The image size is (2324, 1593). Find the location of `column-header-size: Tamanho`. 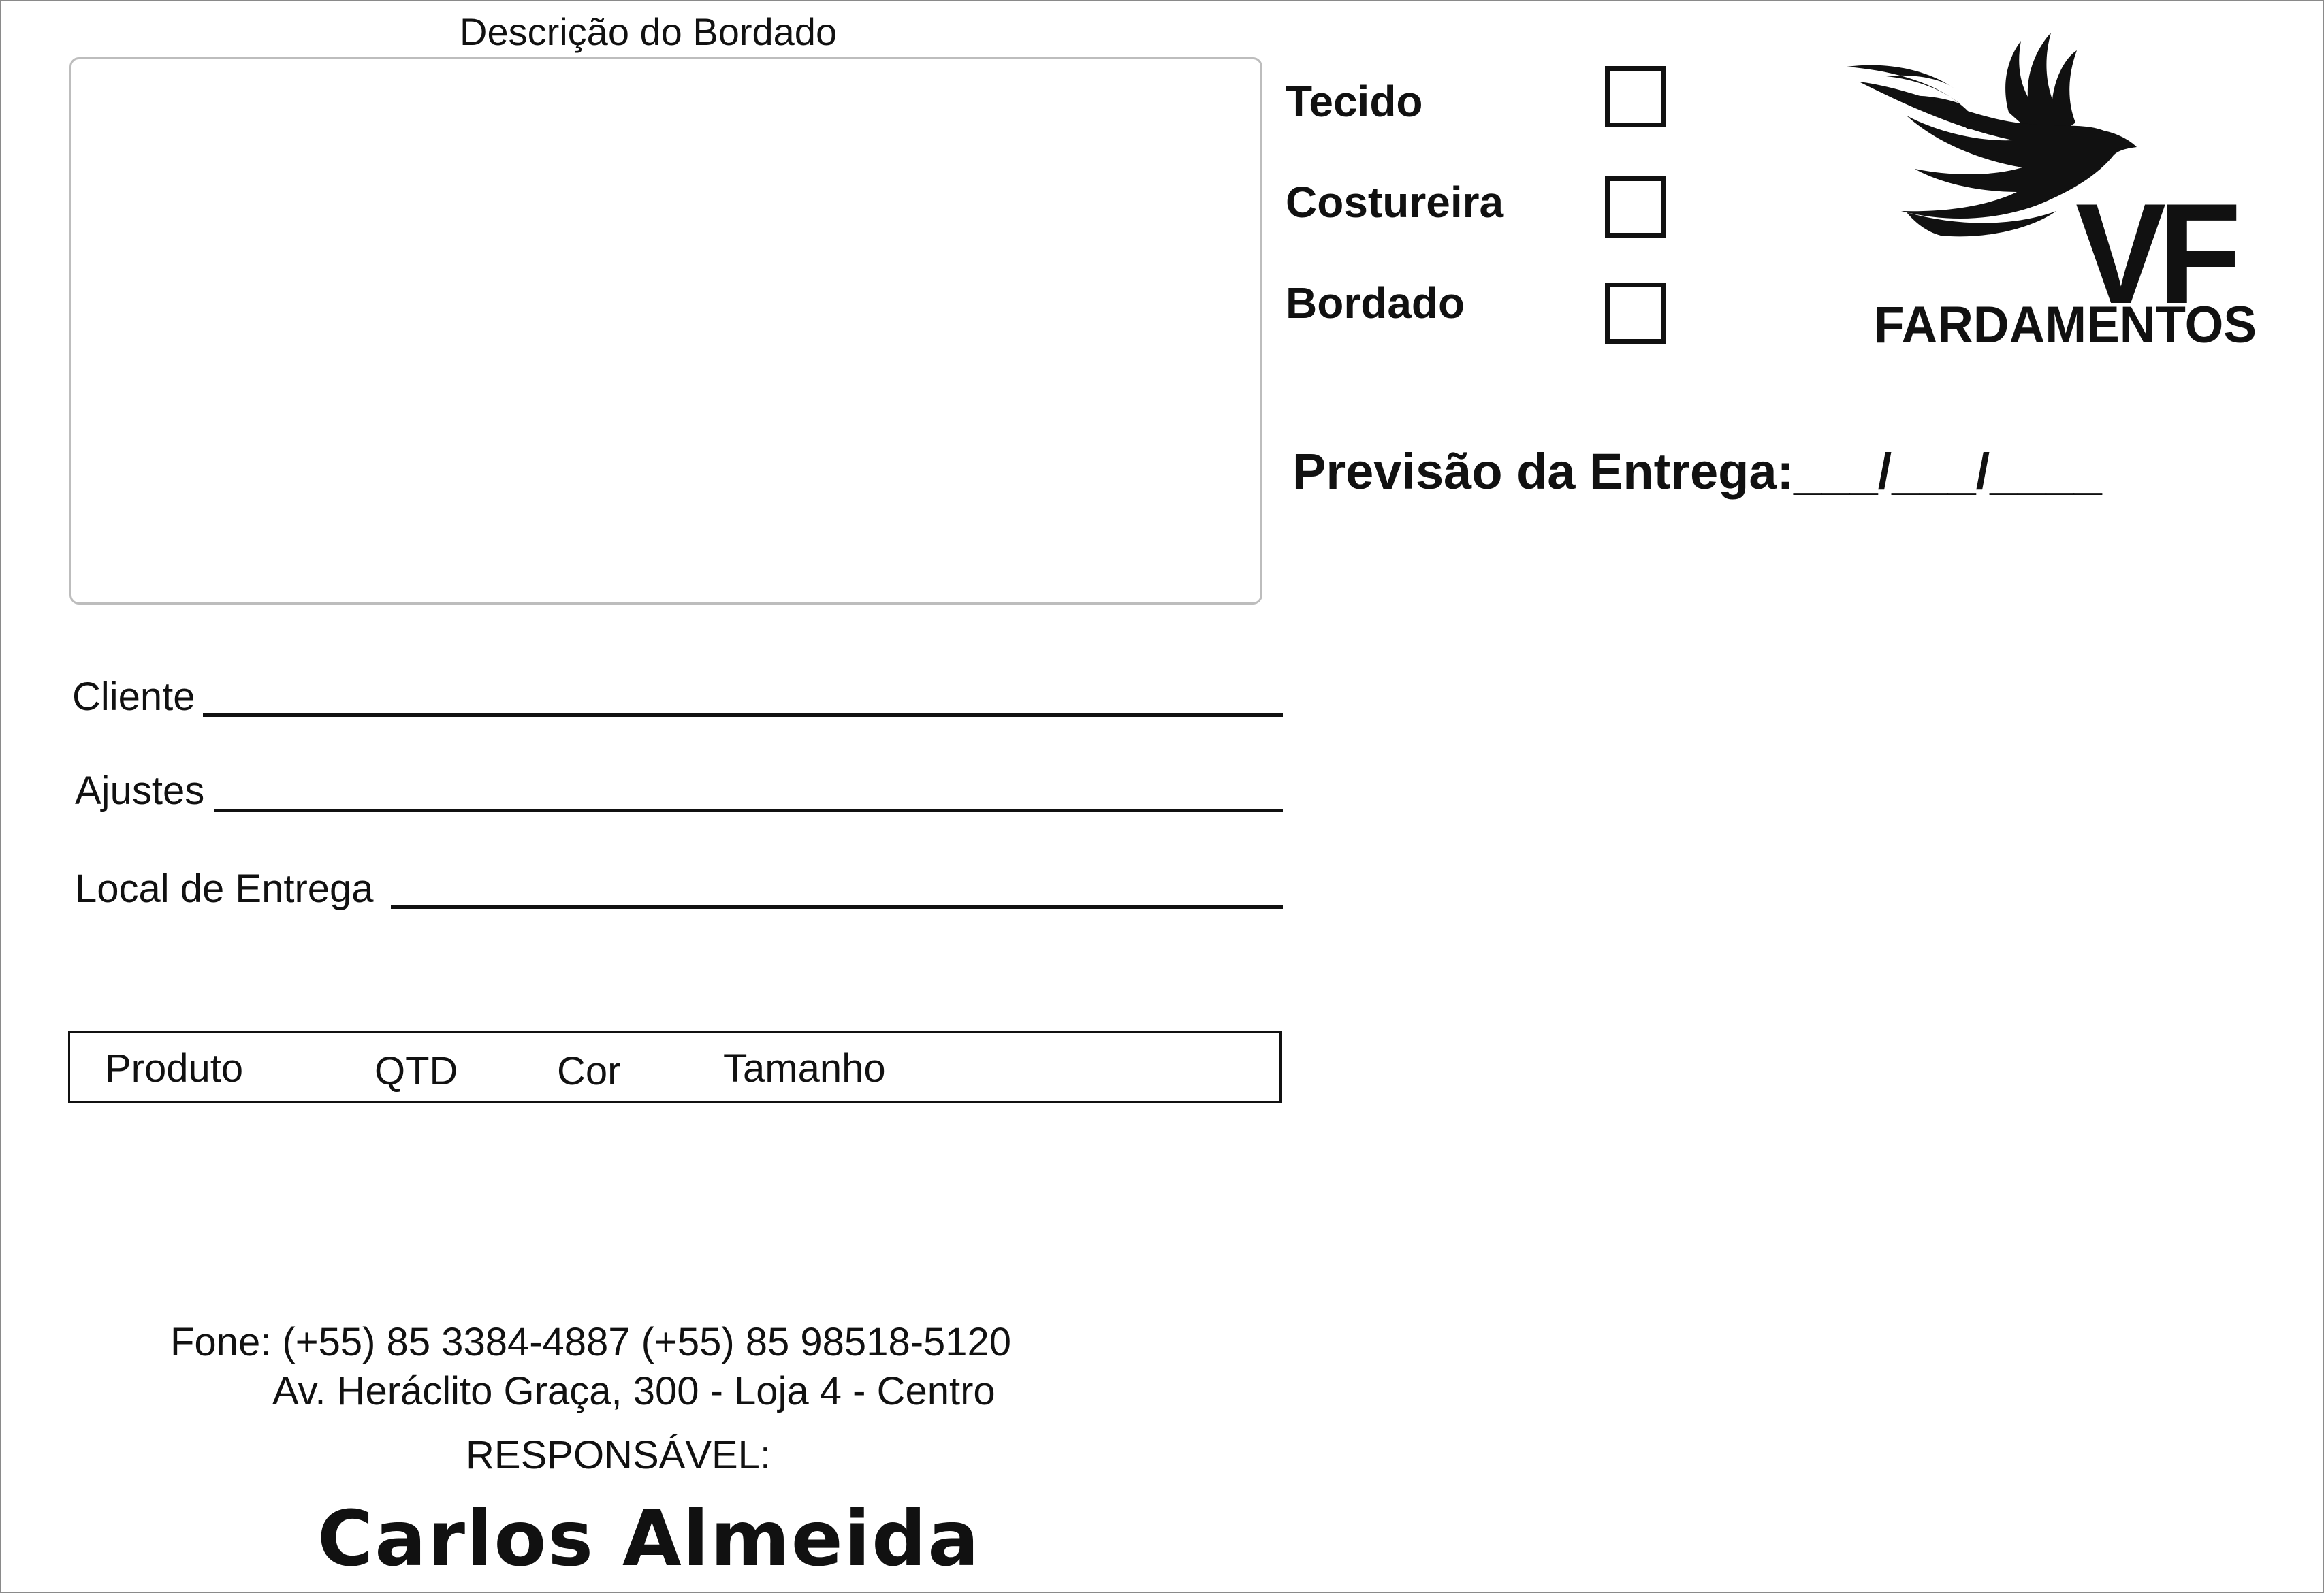

column-header-size: Tamanho is located at coordinates (804, 1068).